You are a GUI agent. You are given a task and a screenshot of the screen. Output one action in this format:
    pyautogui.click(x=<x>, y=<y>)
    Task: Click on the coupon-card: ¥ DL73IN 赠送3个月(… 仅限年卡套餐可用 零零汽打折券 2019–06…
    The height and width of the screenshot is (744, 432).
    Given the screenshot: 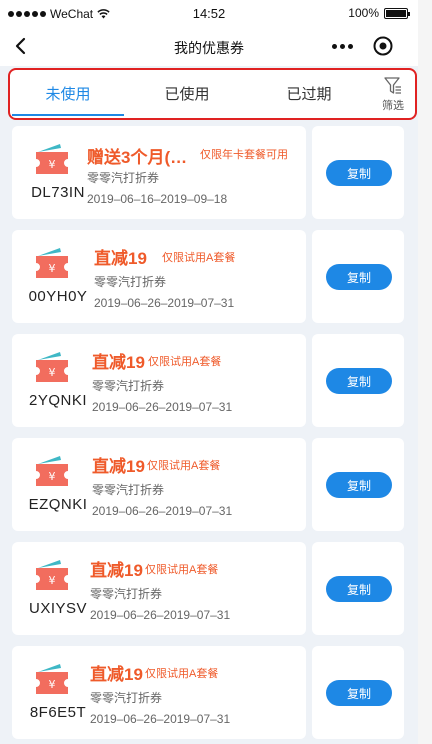 What is the action you would take?
    pyautogui.click(x=208, y=172)
    